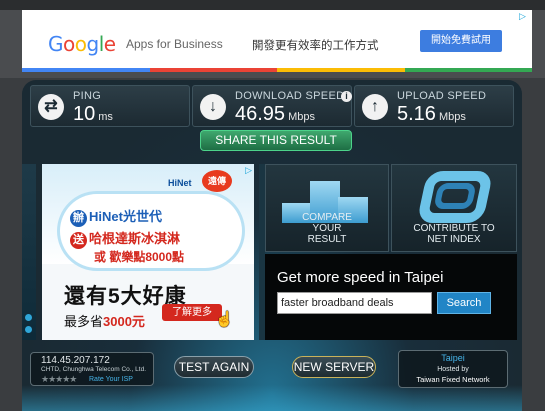  What do you see at coordinates (276, 140) in the screenshot?
I see `share-result-button: SHARE THIS RESULT` at bounding box center [276, 140].